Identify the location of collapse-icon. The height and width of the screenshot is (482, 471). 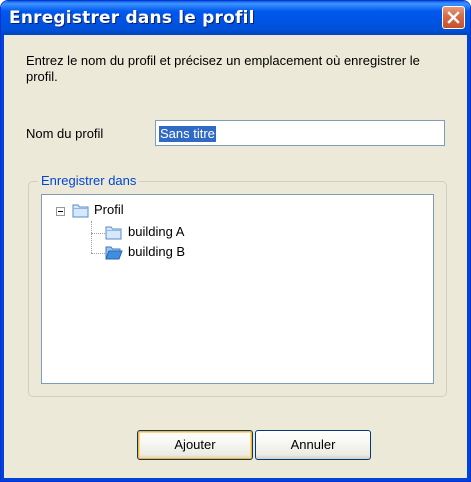
(60, 211).